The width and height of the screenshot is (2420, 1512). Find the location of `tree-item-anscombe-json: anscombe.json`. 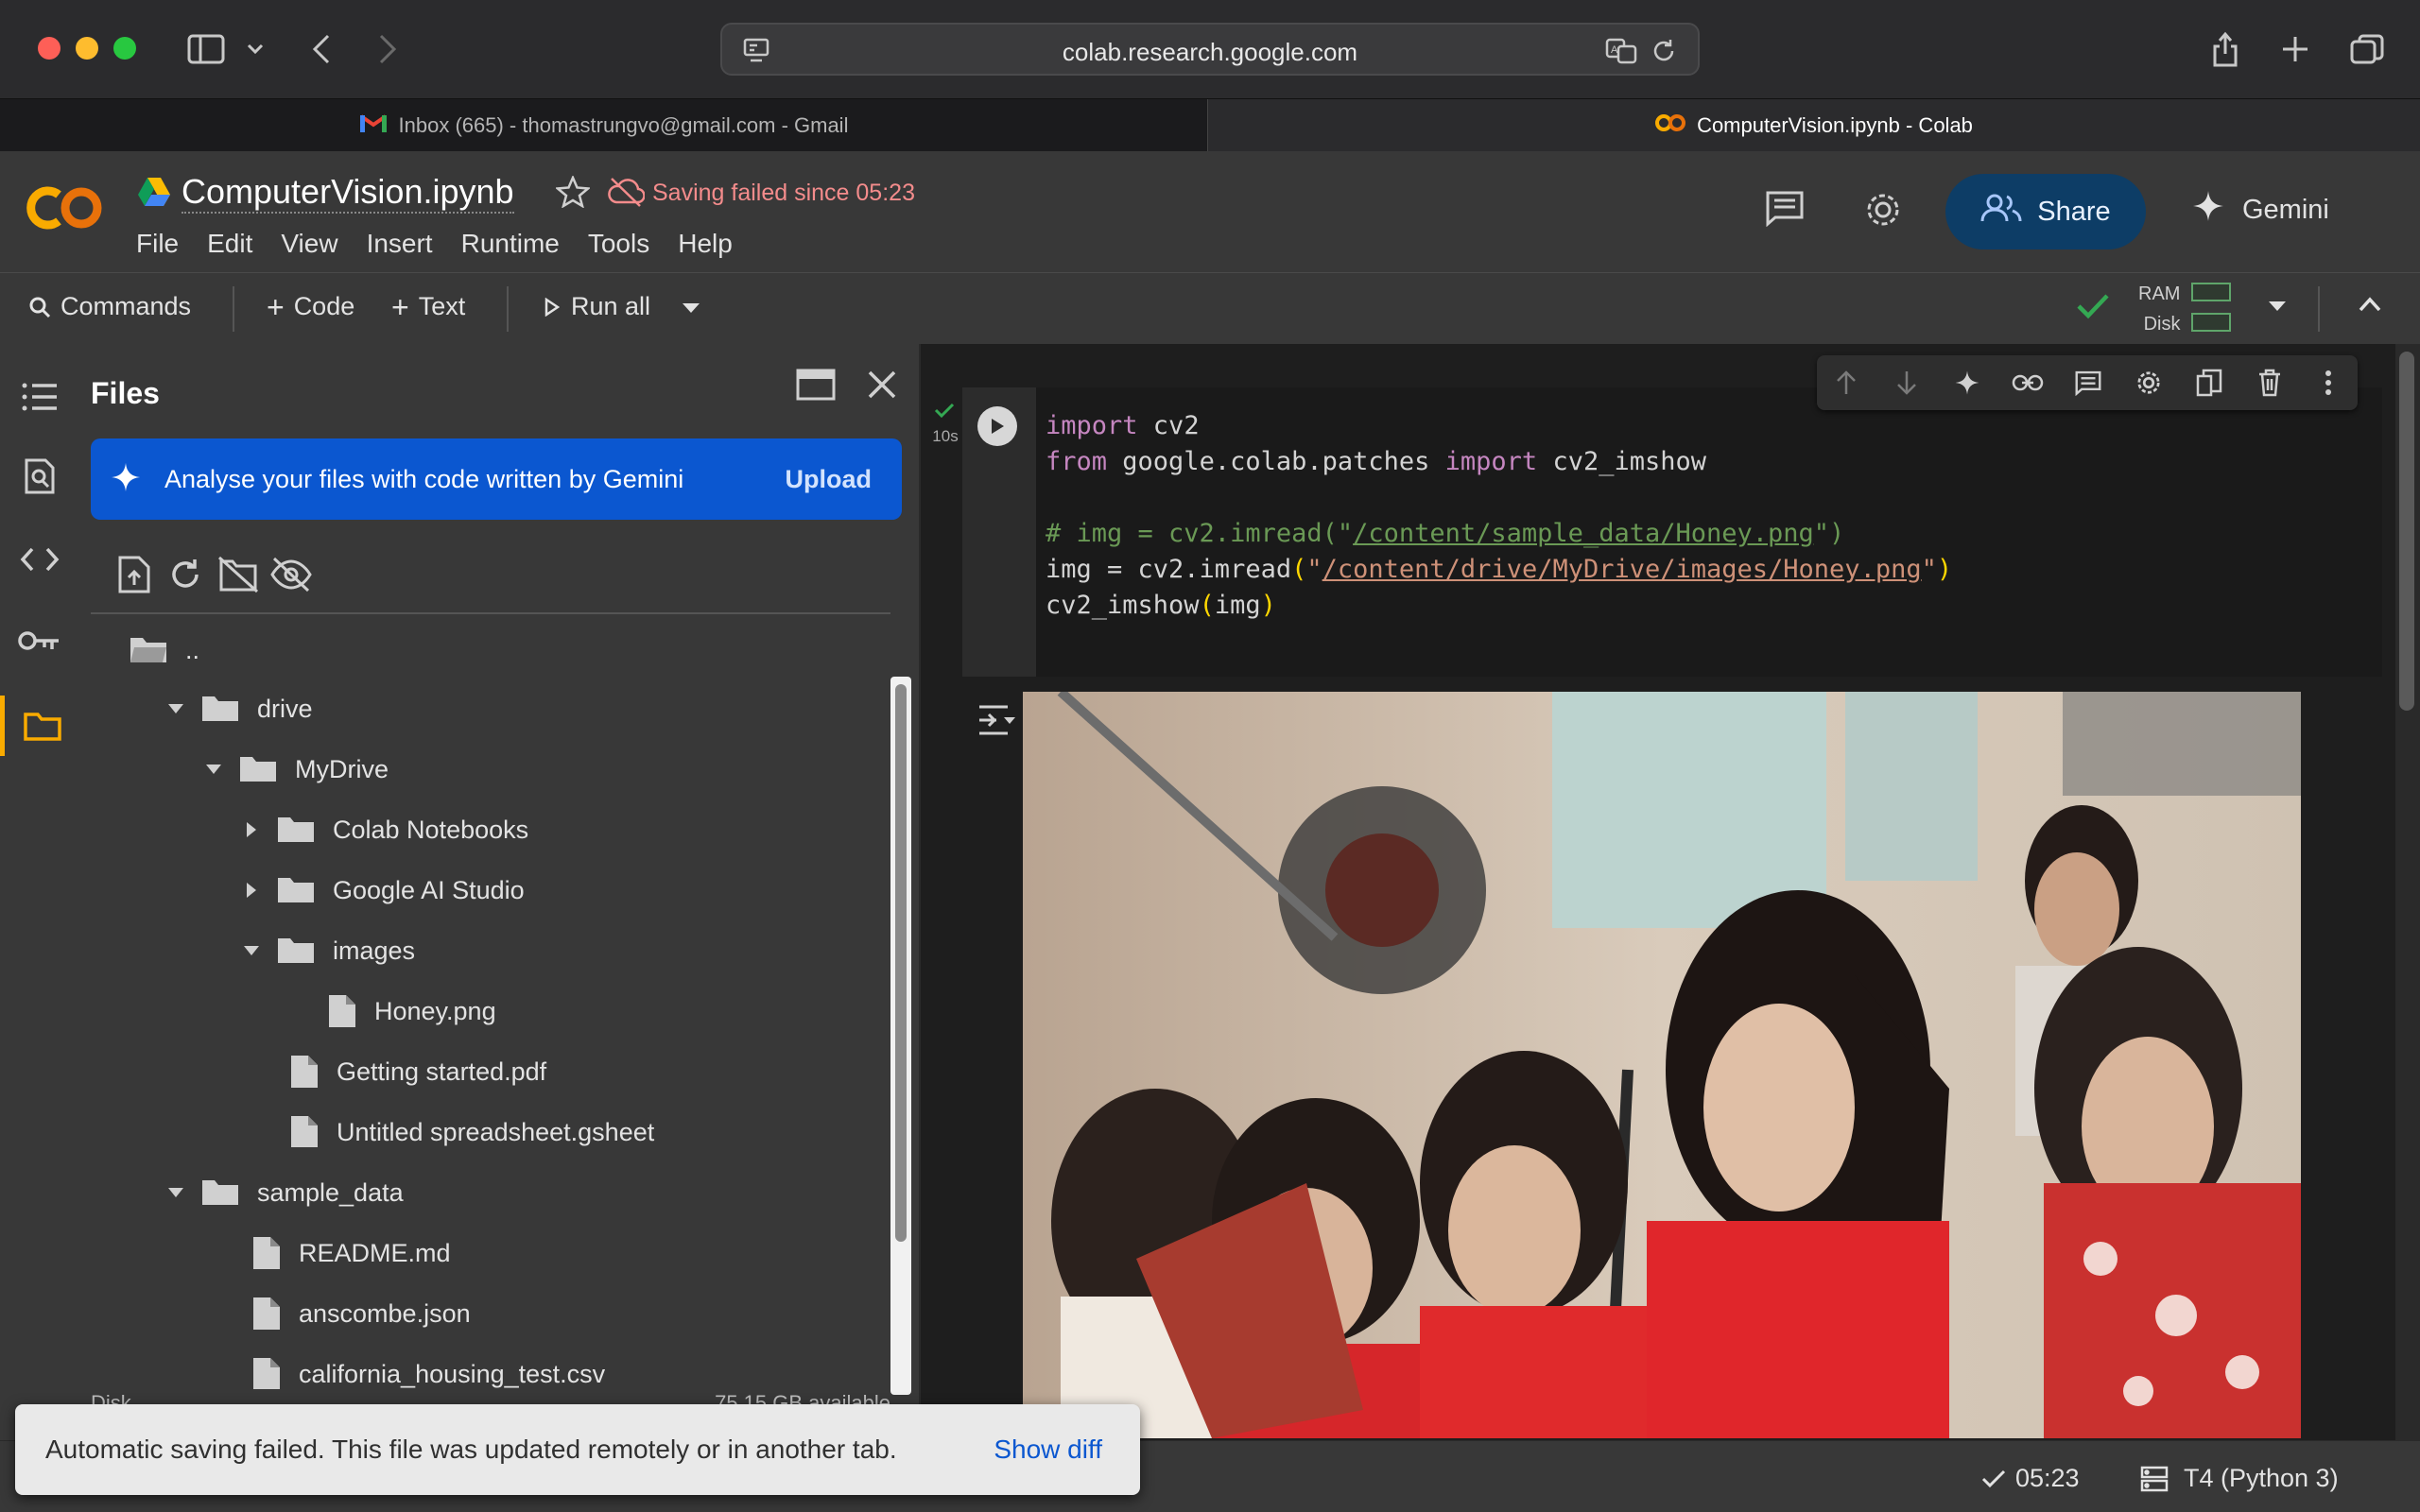

tree-item-anscombe-json: anscombe.json is located at coordinates (361, 1313).